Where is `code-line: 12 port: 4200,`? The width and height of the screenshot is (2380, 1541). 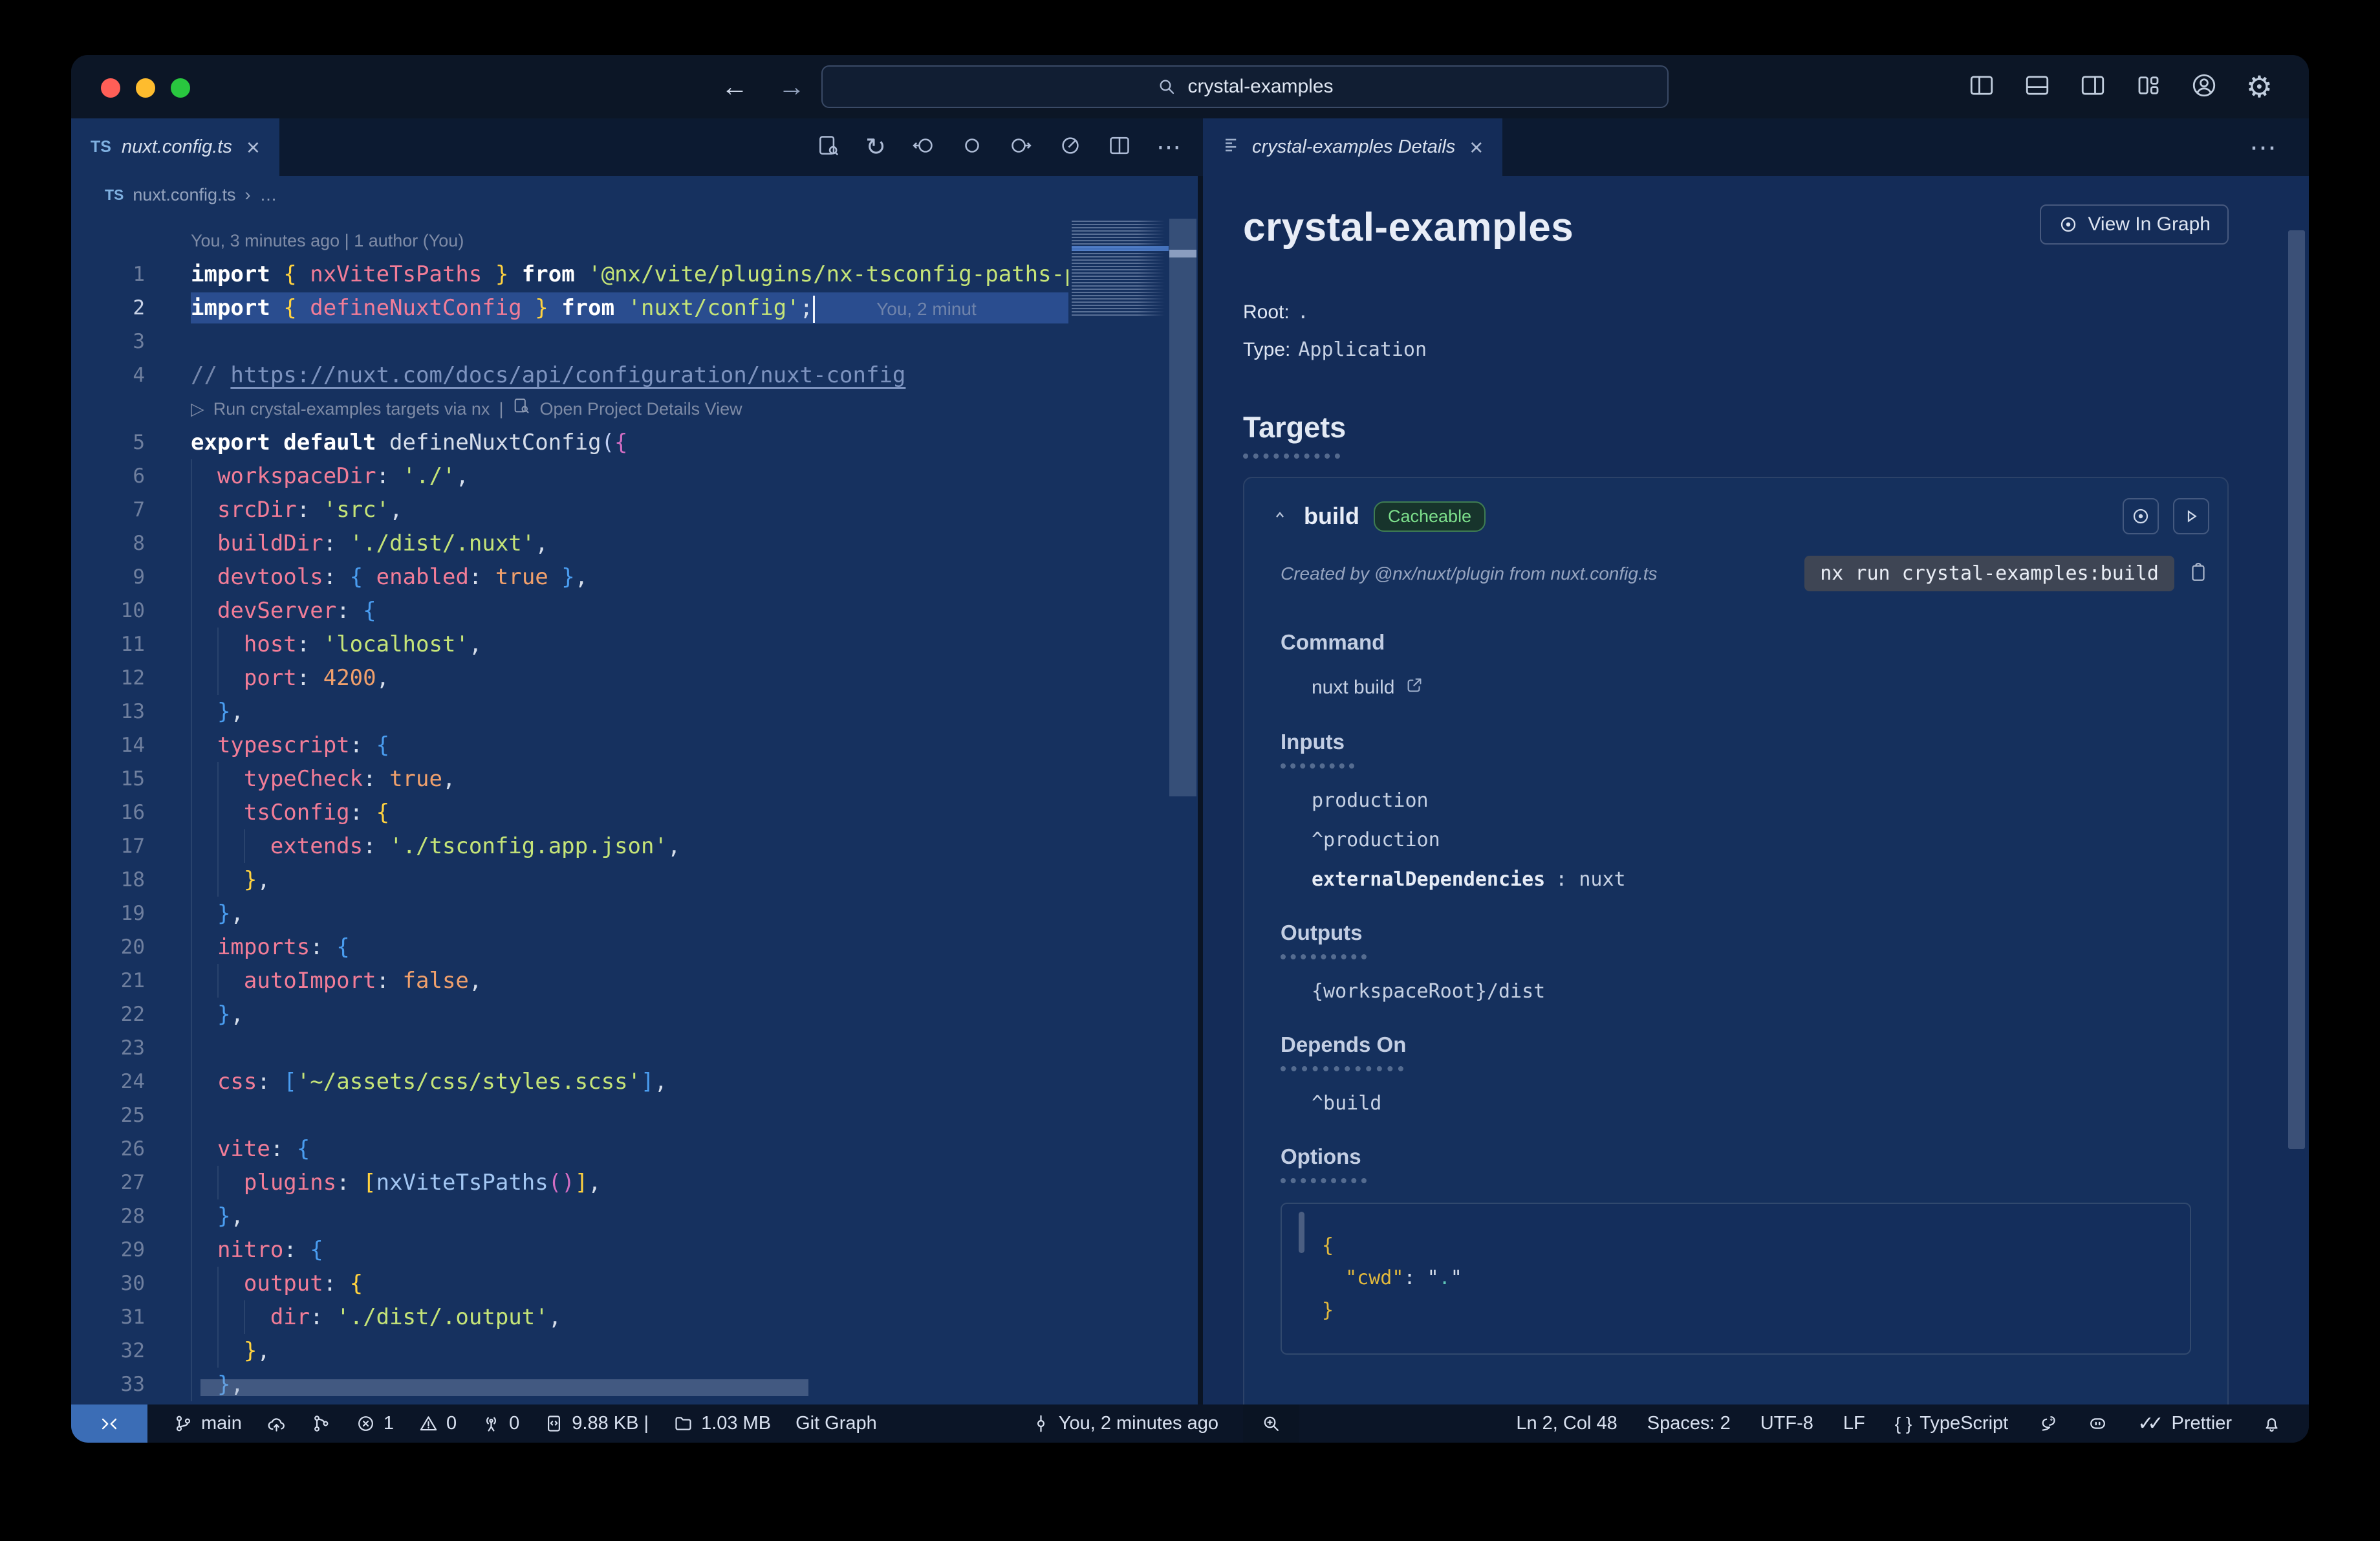 code-line: 12 port: 4200, is located at coordinates (634, 678).